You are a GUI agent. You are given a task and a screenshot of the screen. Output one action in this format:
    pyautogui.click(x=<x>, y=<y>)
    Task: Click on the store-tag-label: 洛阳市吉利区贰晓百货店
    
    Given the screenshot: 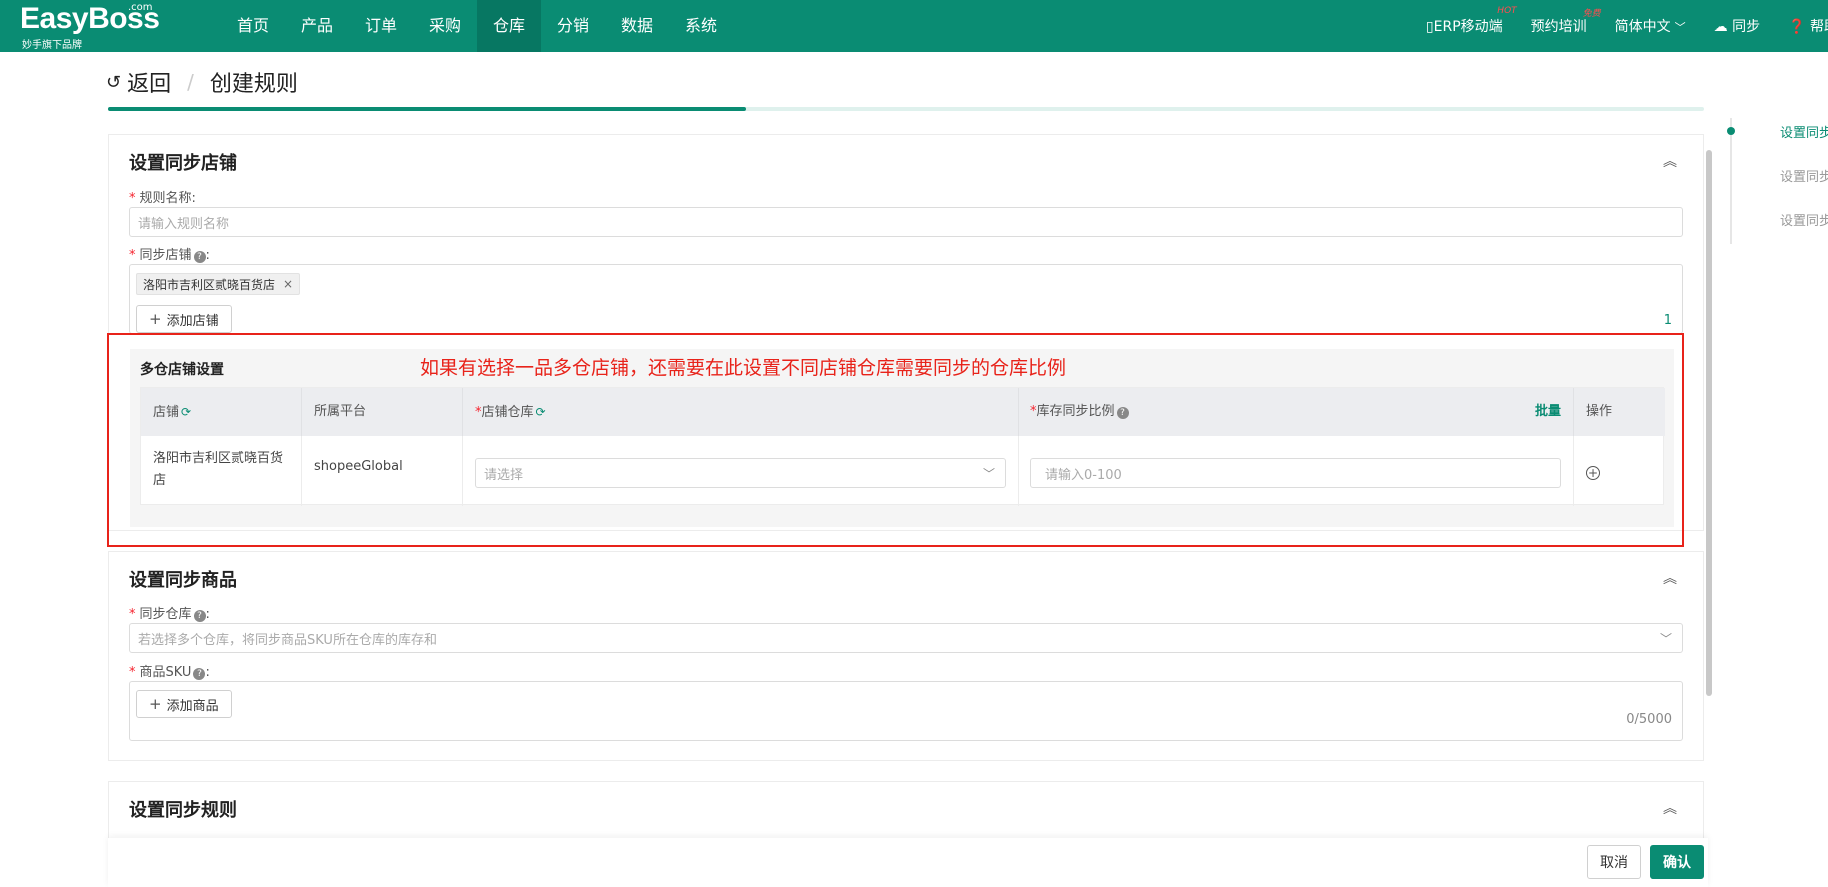 What is the action you would take?
    pyautogui.click(x=209, y=284)
    